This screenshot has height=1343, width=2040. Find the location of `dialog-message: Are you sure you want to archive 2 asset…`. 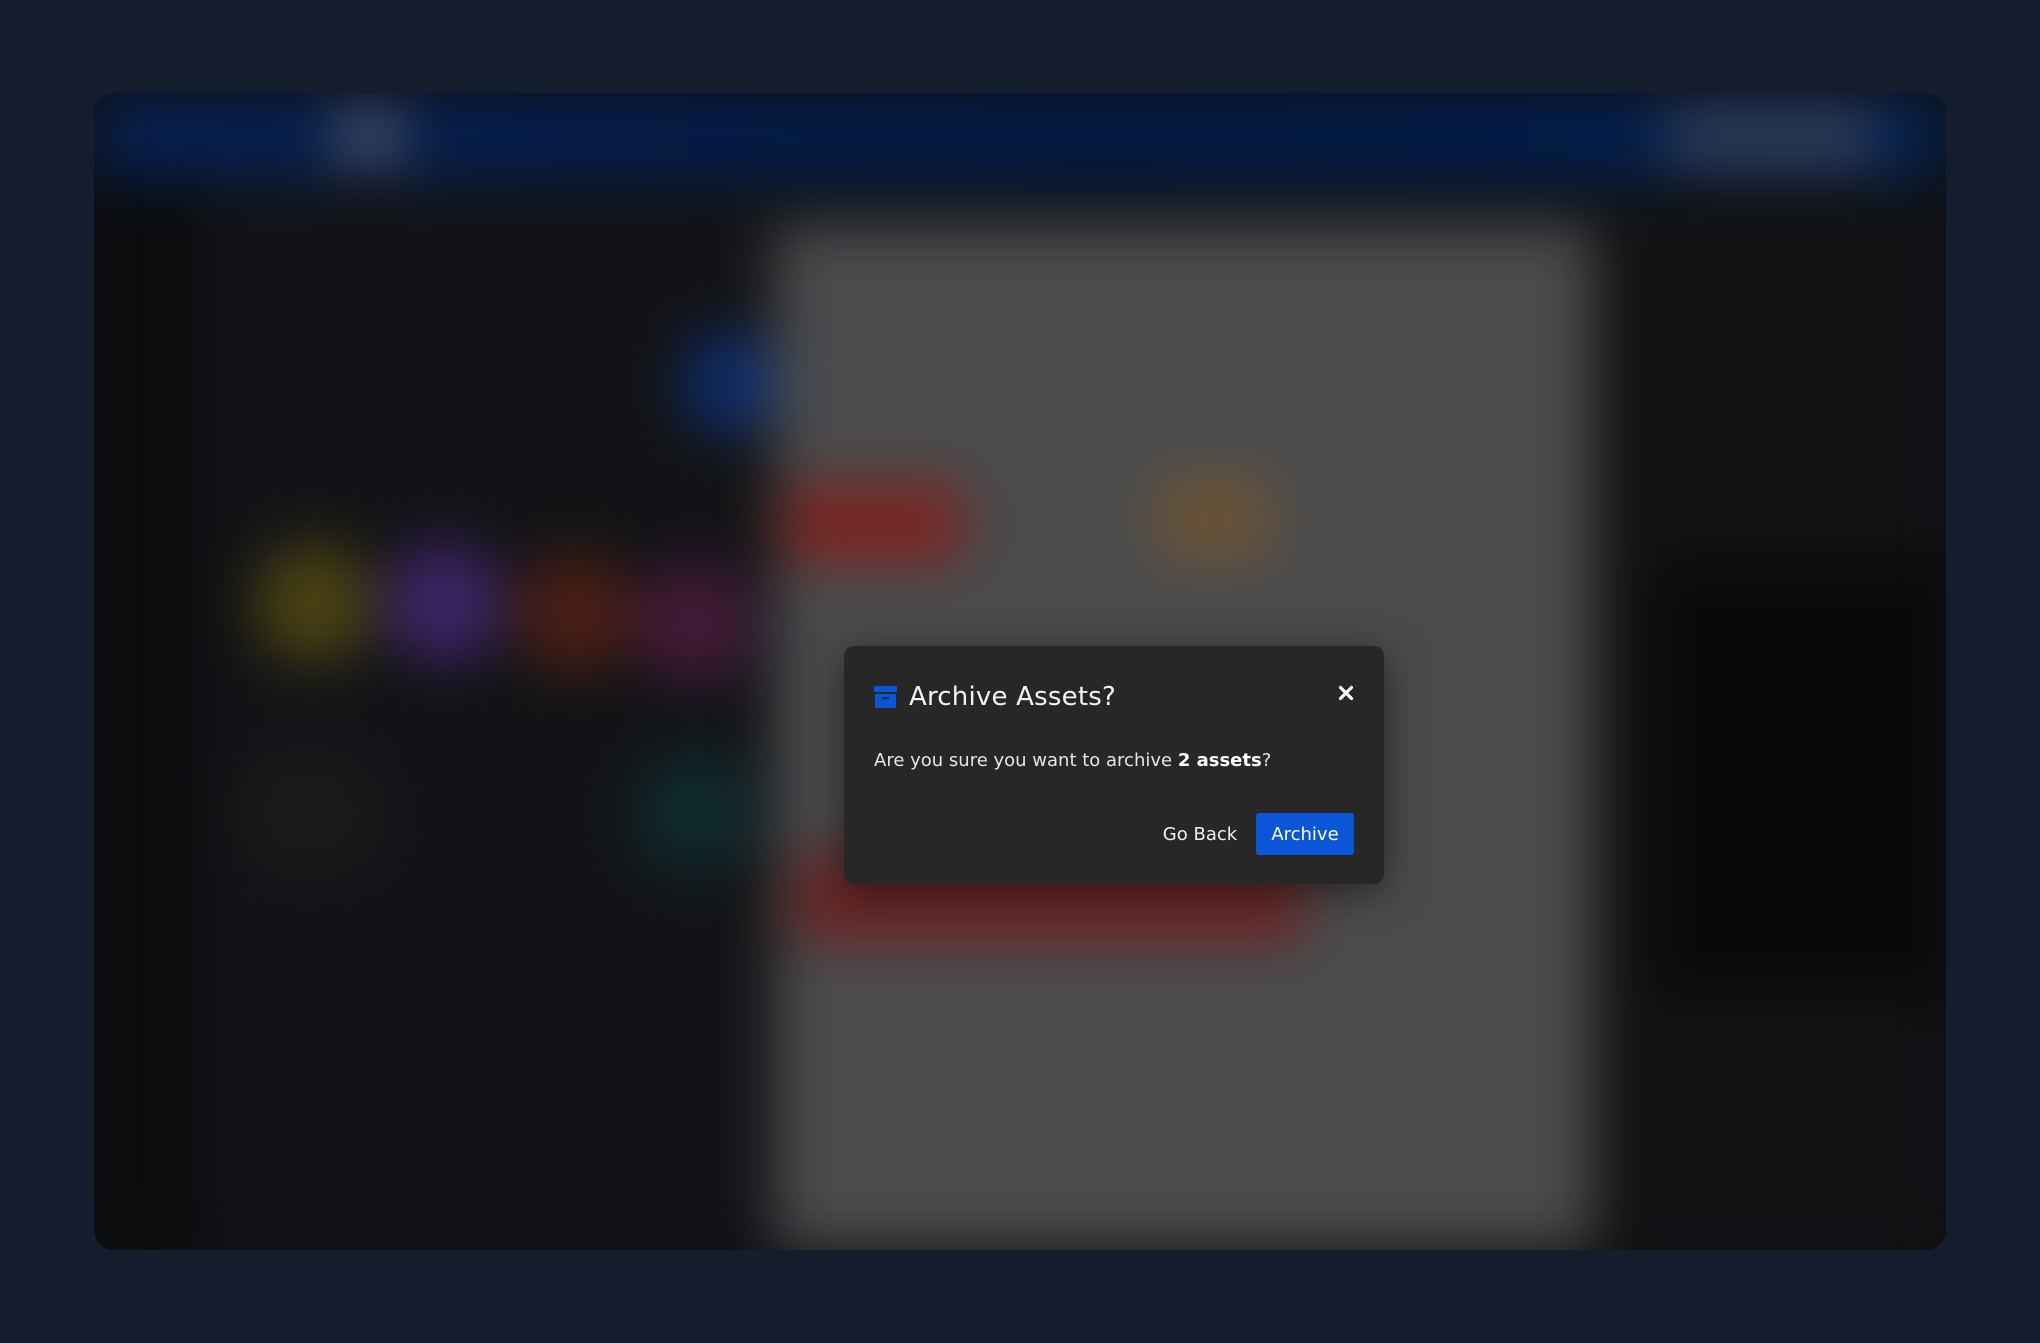

dialog-message: Are you sure you want to archive 2 asset… is located at coordinates (1072, 760).